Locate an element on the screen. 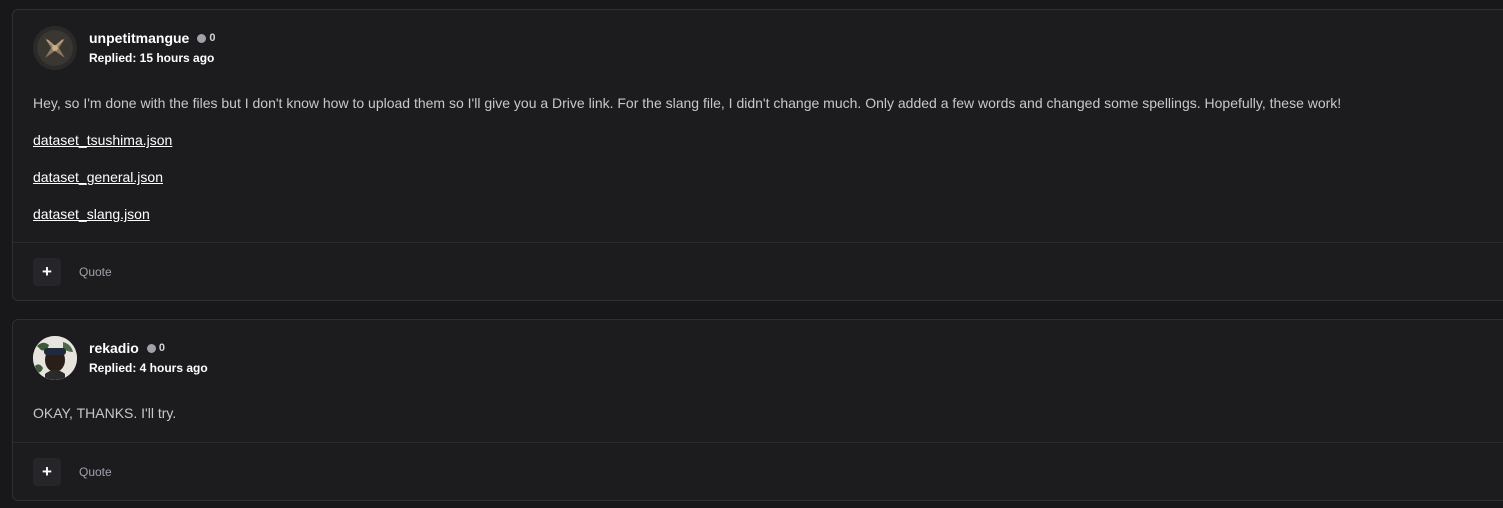 This screenshot has height=508, width=1503. file-link-general: dataset_general.json is located at coordinates (98, 177).